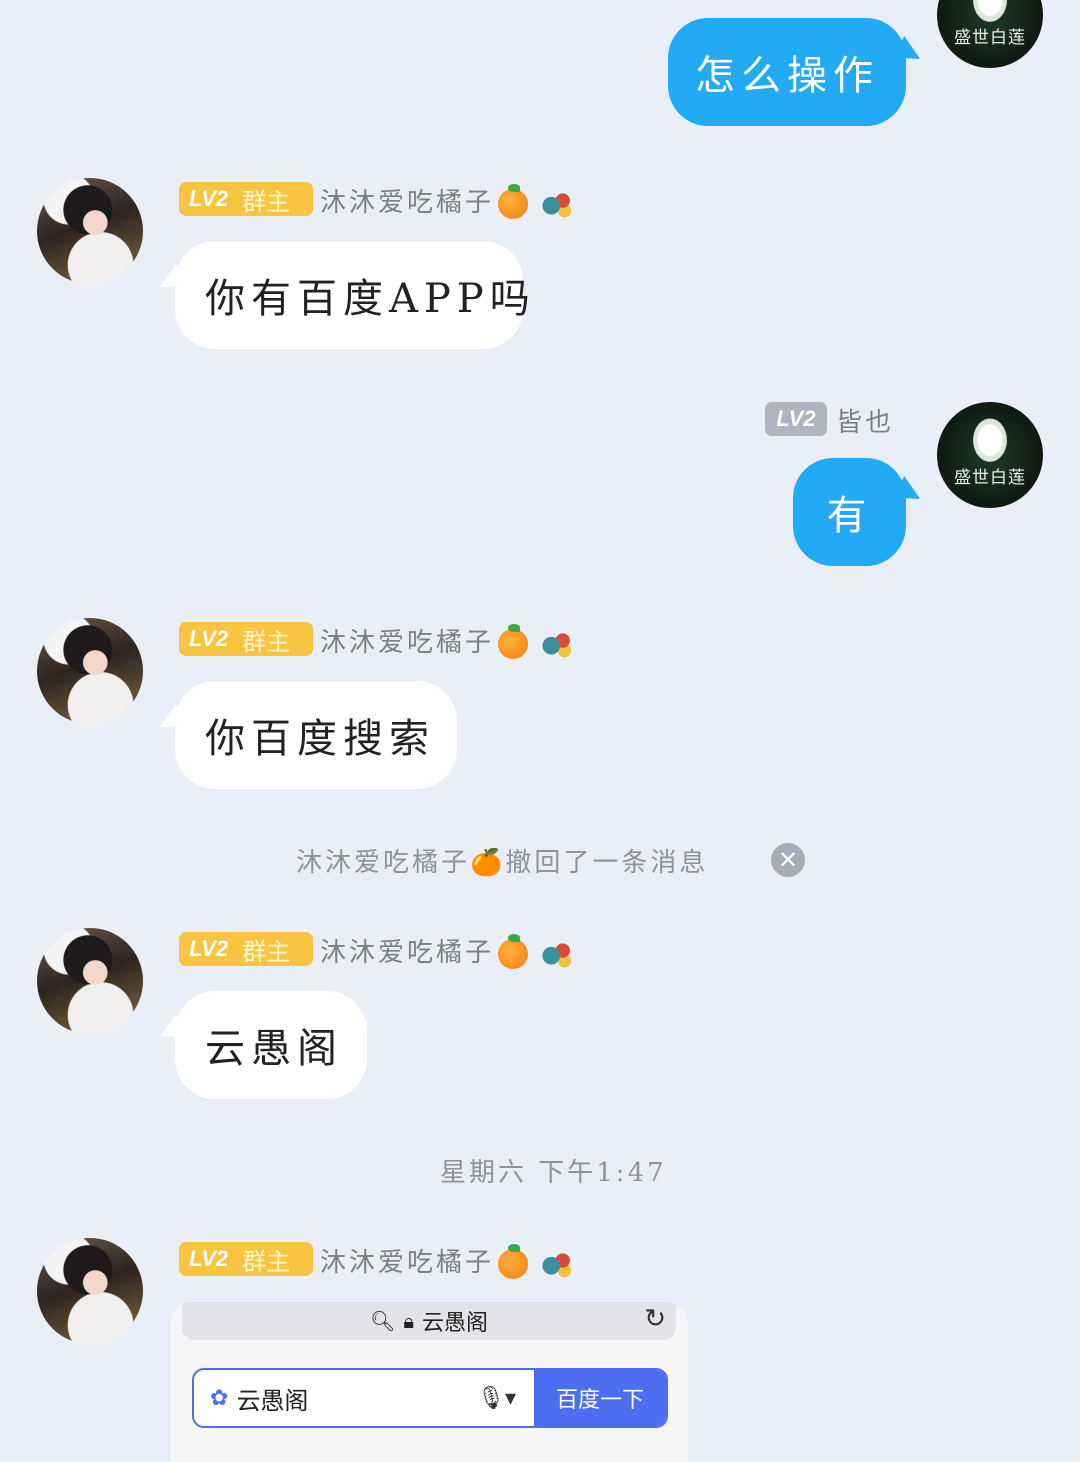  Describe the element at coordinates (316, 735) in the screenshot. I see `message-bubble: 你百度搜索` at that location.